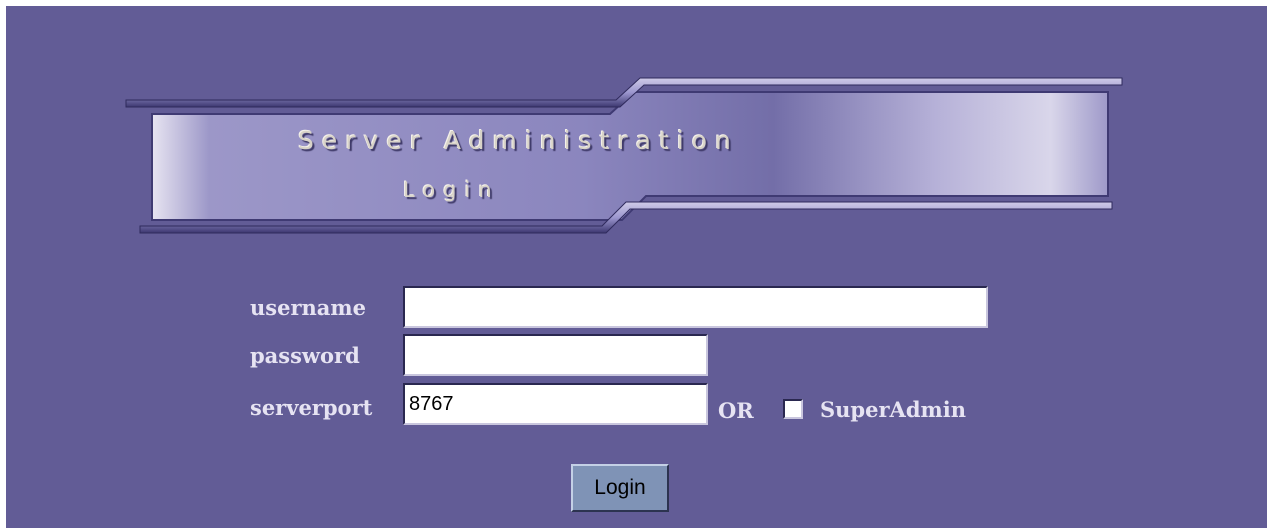 This screenshot has width=1267, height=528. What do you see at coordinates (736, 410) in the screenshot?
I see `or-label: OR` at bounding box center [736, 410].